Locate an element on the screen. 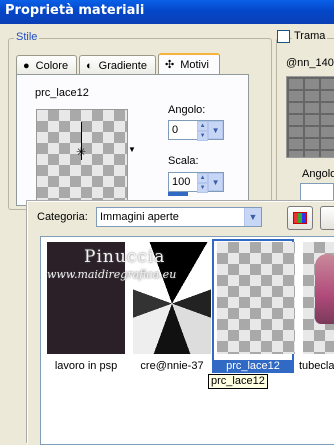 The image size is (334, 445). tab-motivi: ✣ Motivi is located at coordinates (189, 64).